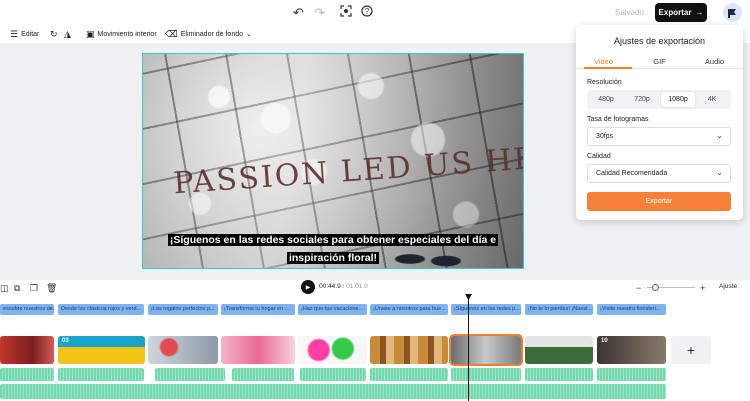 This screenshot has height=401, width=750. Describe the element at coordinates (631, 350) in the screenshot. I see `video-clip: 10` at that location.